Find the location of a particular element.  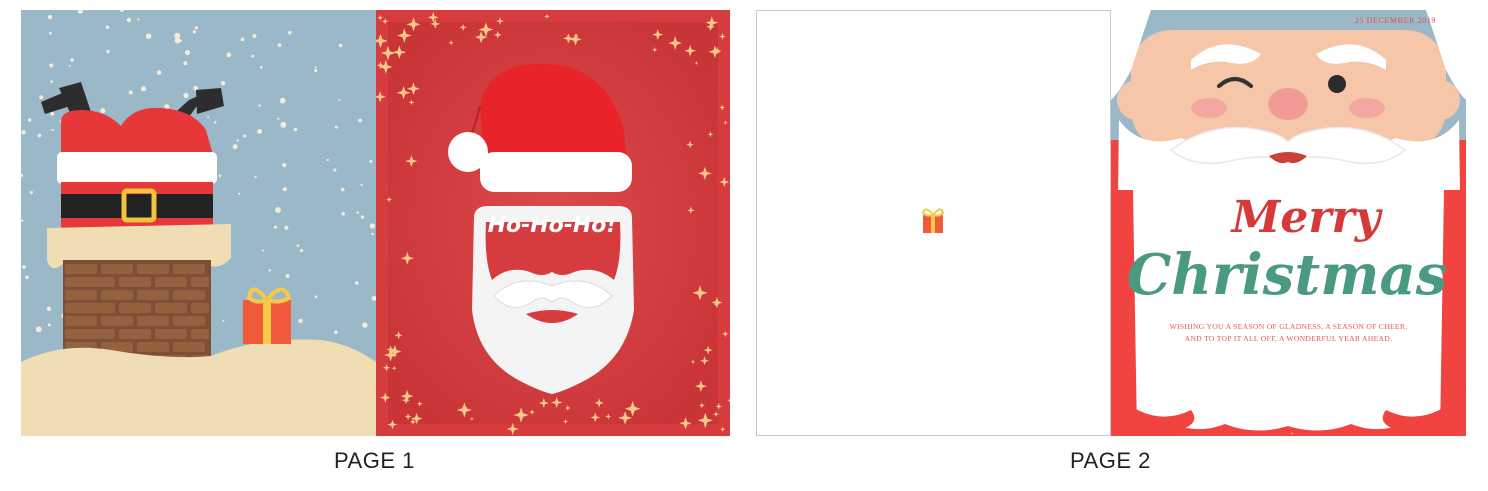

page2-left-art is located at coordinates (933, 220).